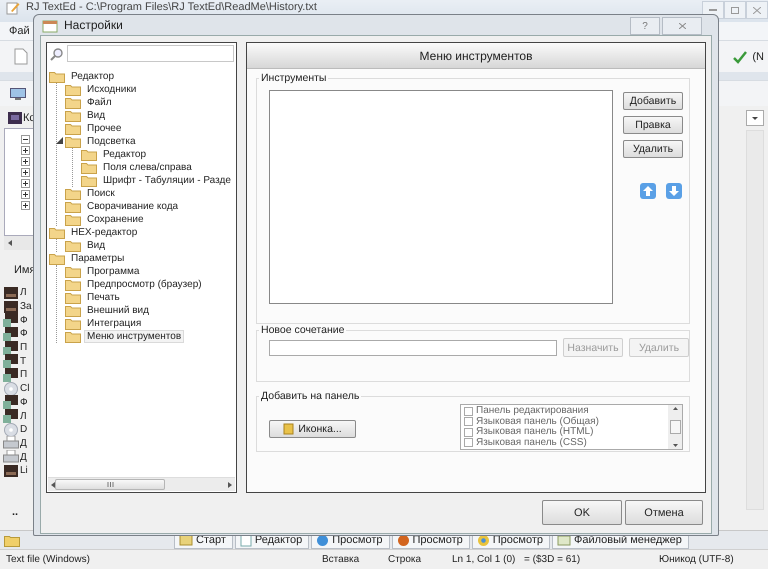  Describe the element at coordinates (675, 408) in the screenshot. I see `scroll-up-icon` at that location.